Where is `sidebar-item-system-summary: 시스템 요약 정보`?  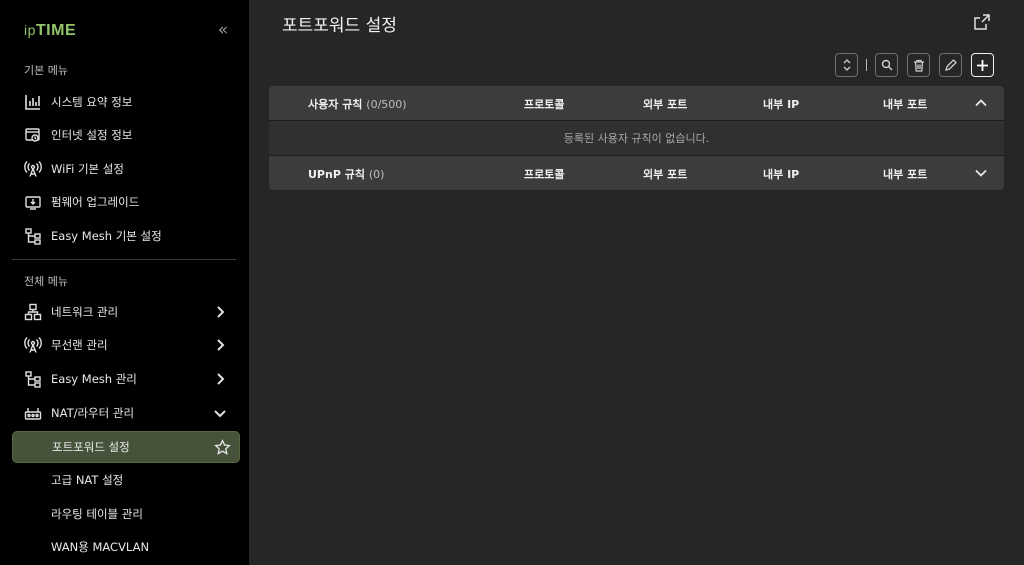 sidebar-item-system-summary: 시스템 요약 정보 is located at coordinates (126, 102).